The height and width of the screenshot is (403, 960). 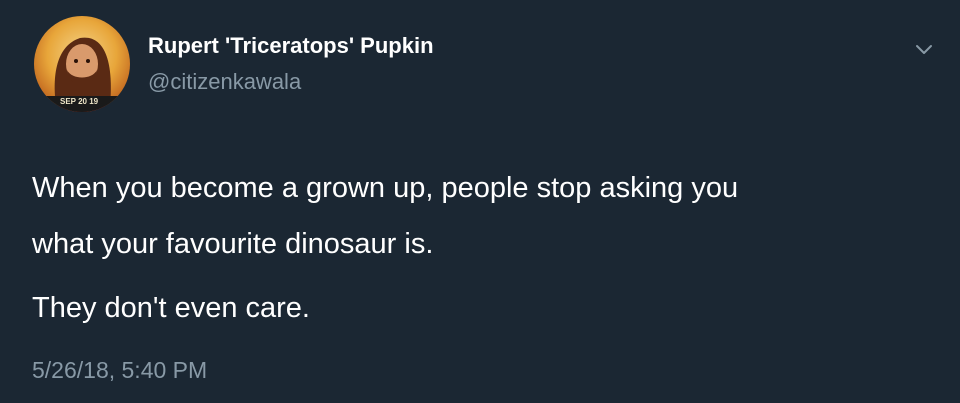 I want to click on display-name: Rupert 'Triceratops' Pupkin, so click(x=291, y=46).